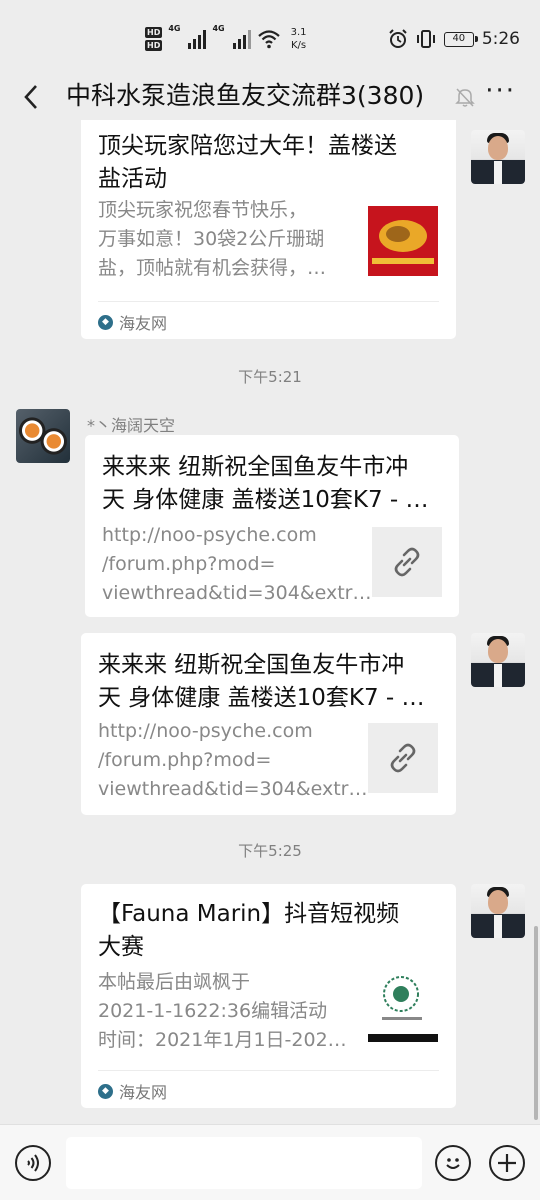 The width and height of the screenshot is (540, 1200). Describe the element at coordinates (500, 39) in the screenshot. I see `status-time: 5:26` at that location.